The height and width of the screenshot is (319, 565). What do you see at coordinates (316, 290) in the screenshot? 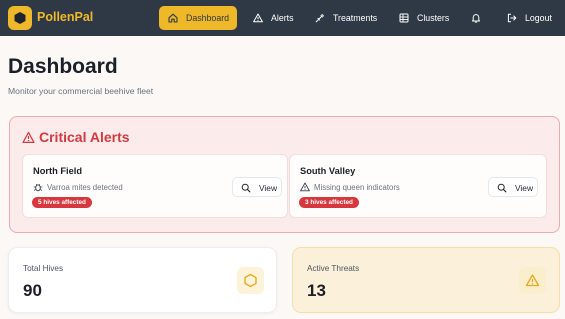
I see `stat-value: 13` at bounding box center [316, 290].